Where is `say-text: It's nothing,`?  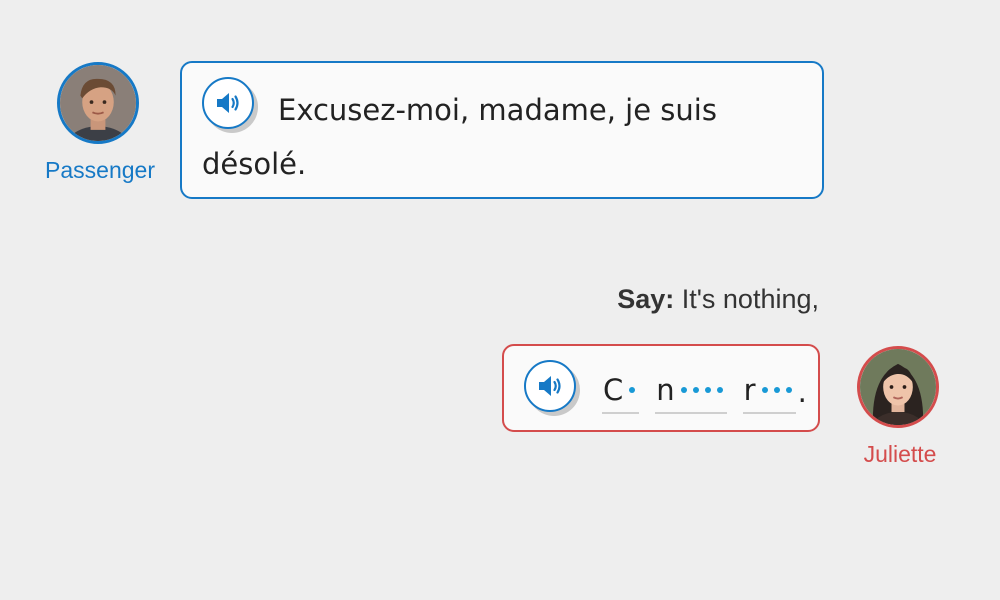 say-text: It's nothing, is located at coordinates (750, 299).